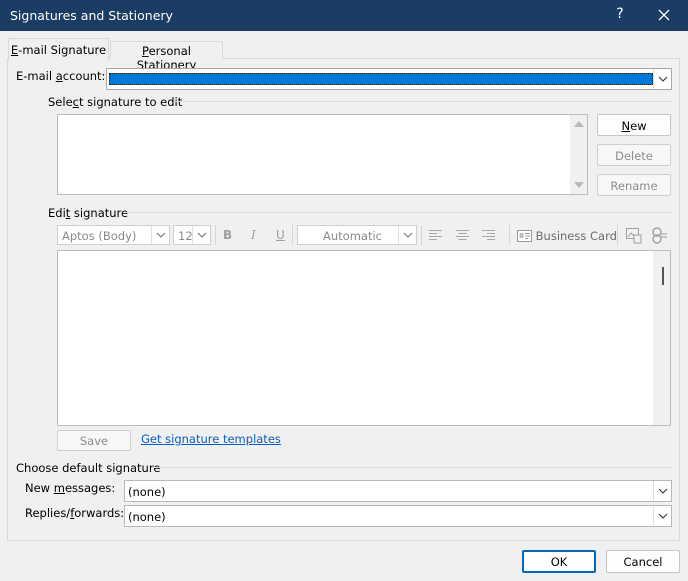 This screenshot has width=688, height=581. What do you see at coordinates (634, 185) in the screenshot?
I see `rename-button: Rename` at bounding box center [634, 185].